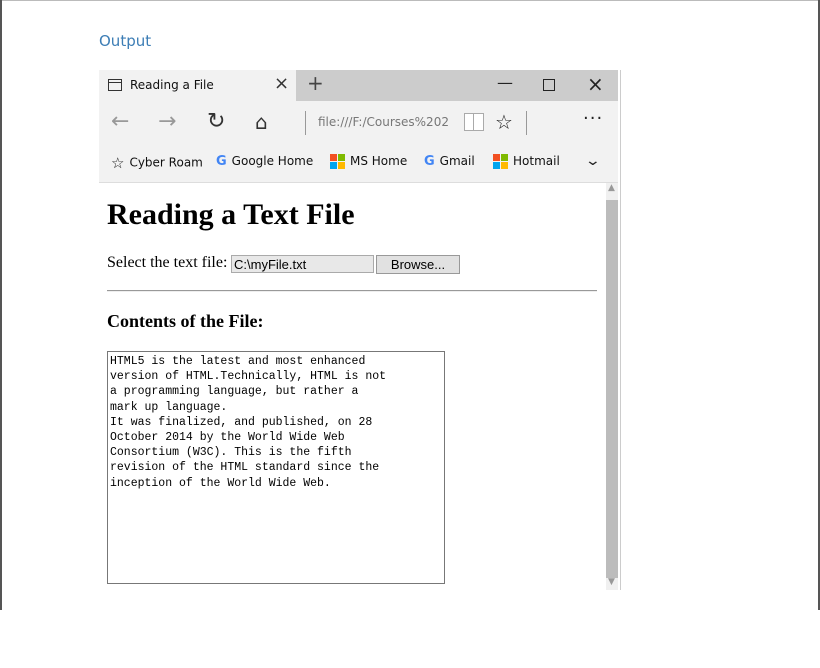 This screenshot has width=820, height=668. I want to click on title-bar: Reading a File × + — ×, so click(358, 85).